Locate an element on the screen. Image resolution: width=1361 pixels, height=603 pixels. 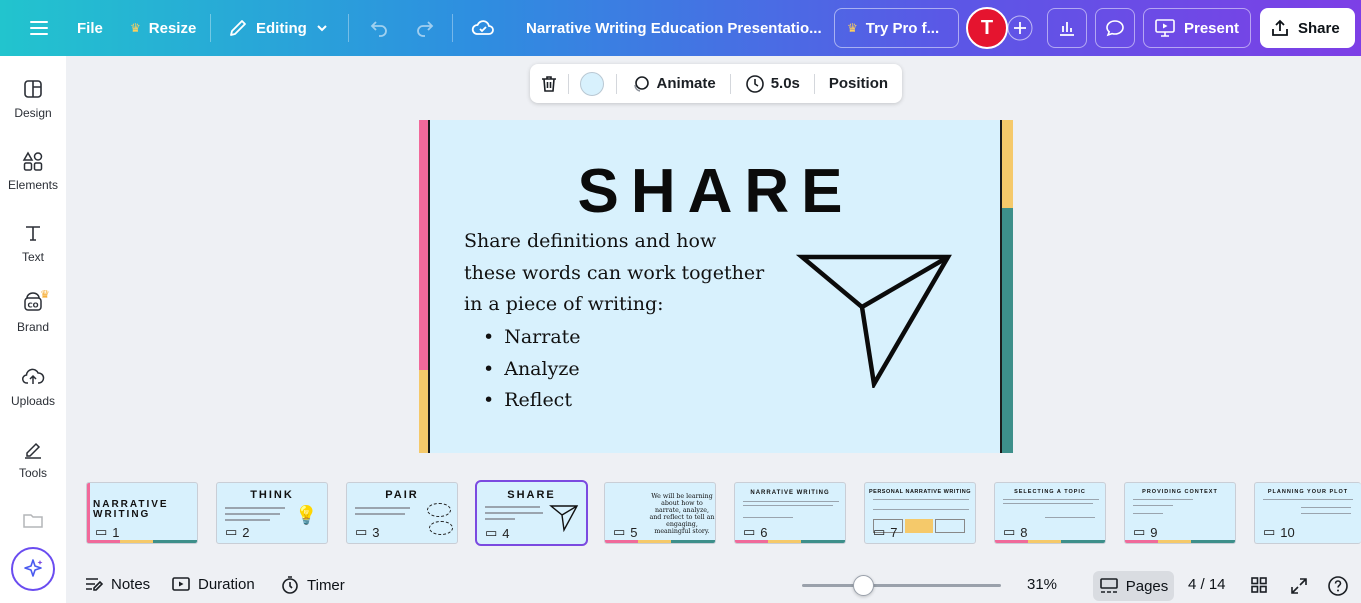
thumb-accent is located at coordinates (88, 513).